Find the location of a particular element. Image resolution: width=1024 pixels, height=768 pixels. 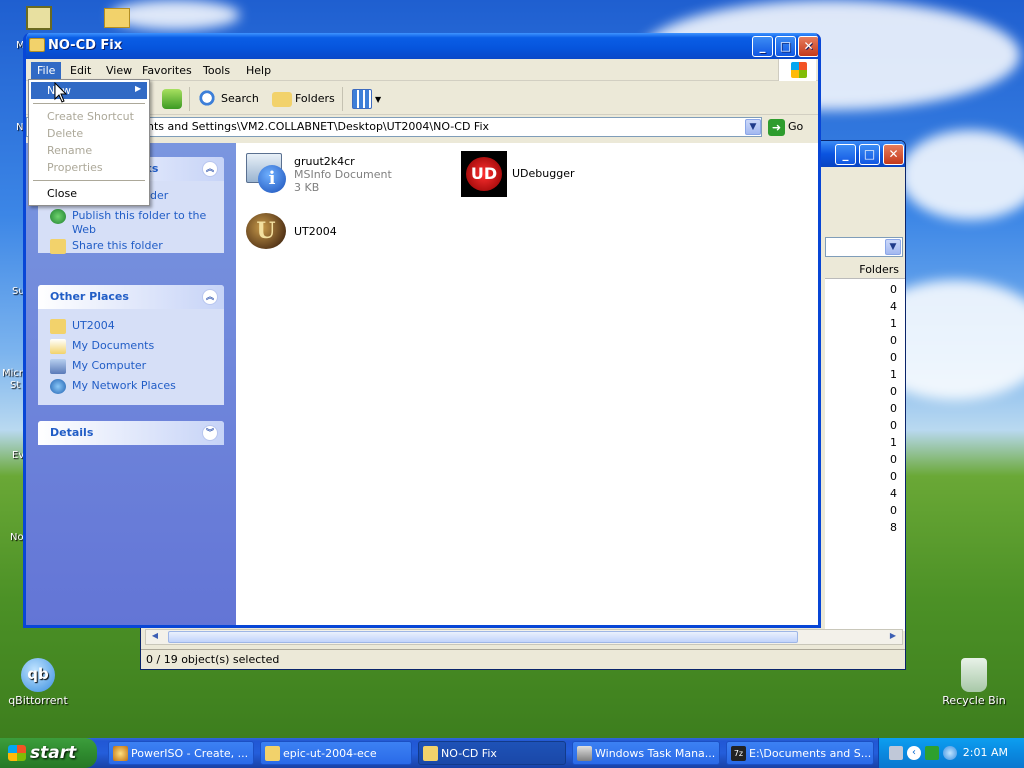

search-button-label: Search is located at coordinates (240, 98).